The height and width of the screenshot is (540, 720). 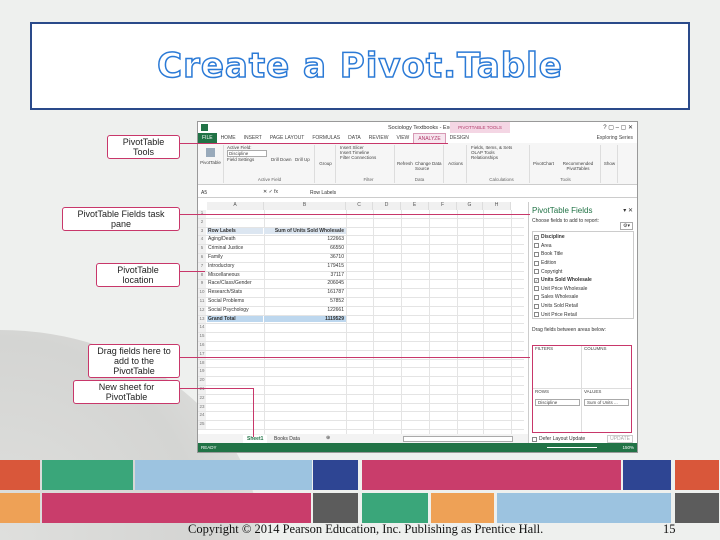 I want to click on recommended-pivottables-button: Recommended PivotTables, so click(x=578, y=166).